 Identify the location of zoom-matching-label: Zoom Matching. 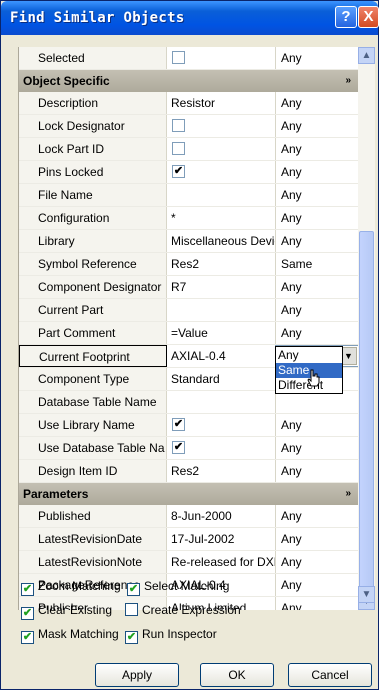
(79, 586).